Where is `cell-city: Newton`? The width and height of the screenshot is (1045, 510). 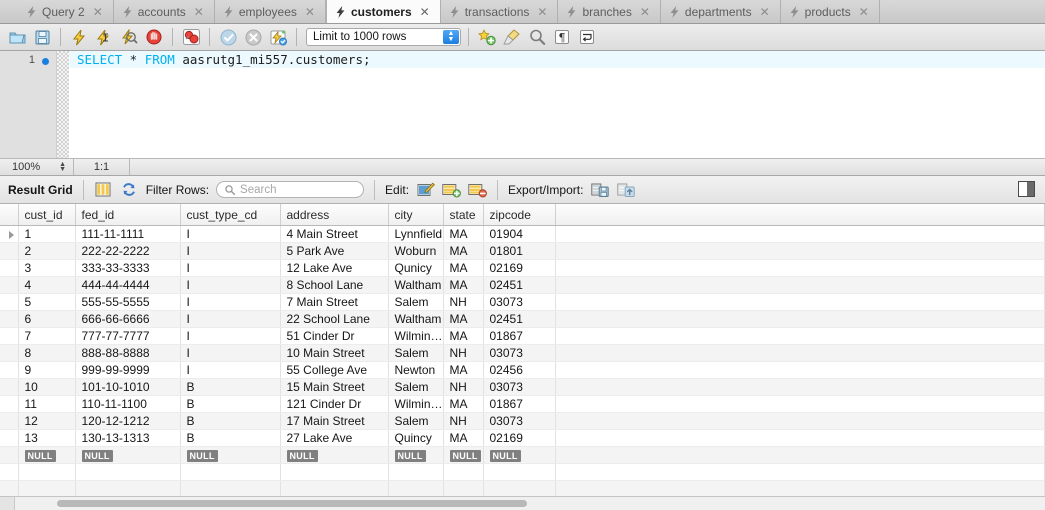 cell-city: Newton is located at coordinates (416, 370).